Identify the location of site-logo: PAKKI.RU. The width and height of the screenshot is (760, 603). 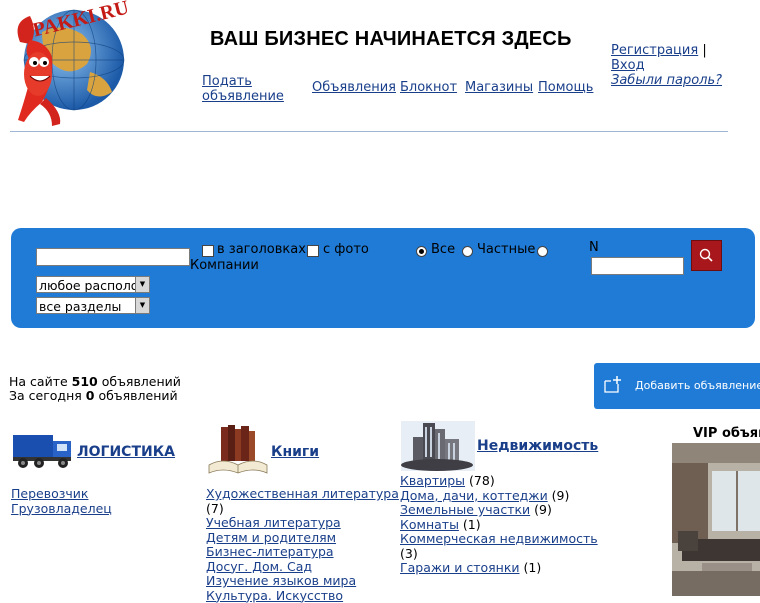
(66, 64).